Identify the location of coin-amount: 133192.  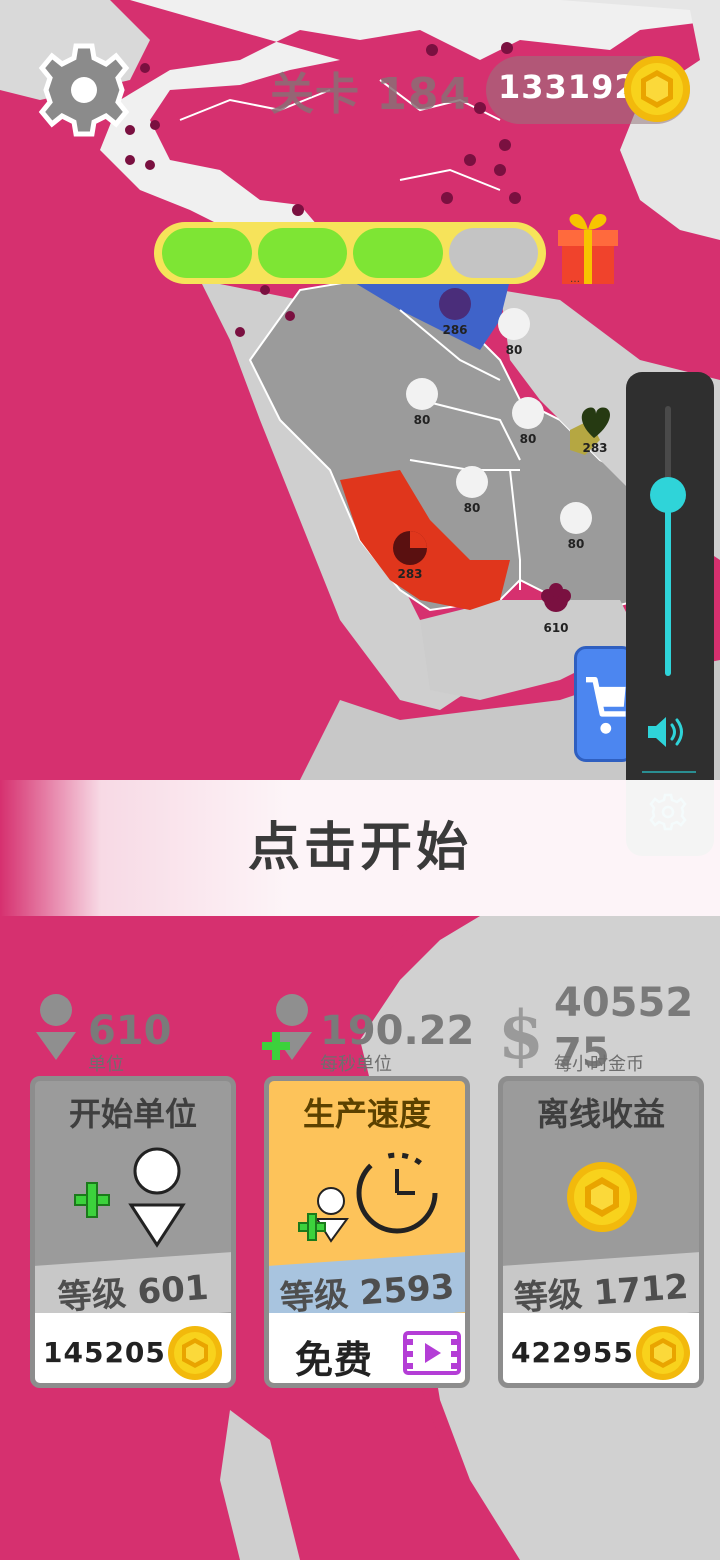
(568, 87).